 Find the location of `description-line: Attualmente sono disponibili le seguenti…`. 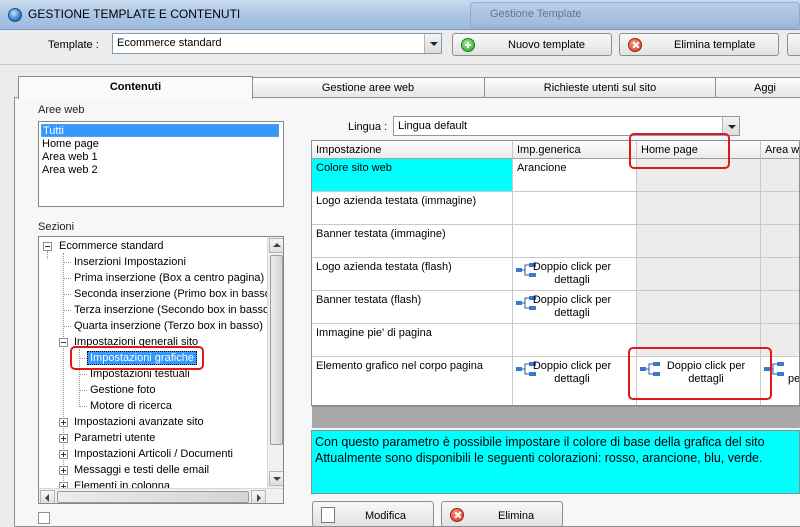

description-line: Attualmente sono disponibili le seguenti… is located at coordinates (539, 458).